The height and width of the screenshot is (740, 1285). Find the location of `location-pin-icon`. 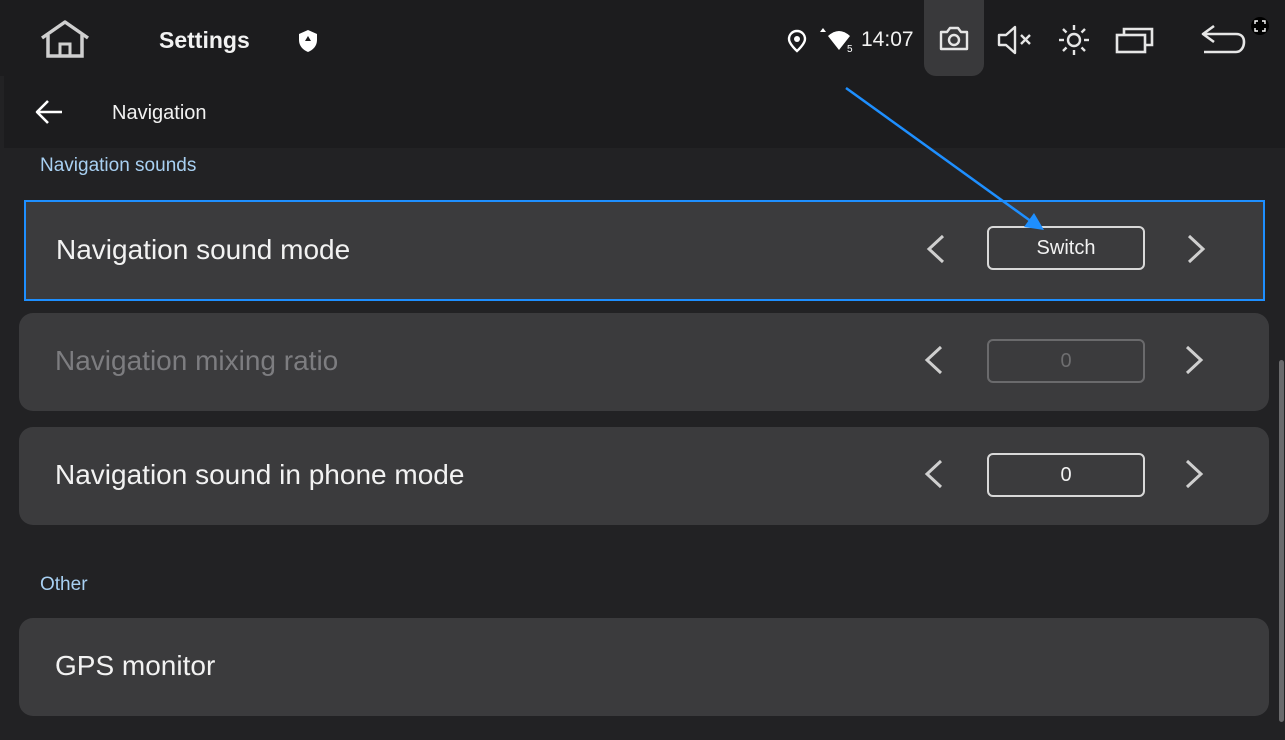

location-pin-icon is located at coordinates (797, 41).